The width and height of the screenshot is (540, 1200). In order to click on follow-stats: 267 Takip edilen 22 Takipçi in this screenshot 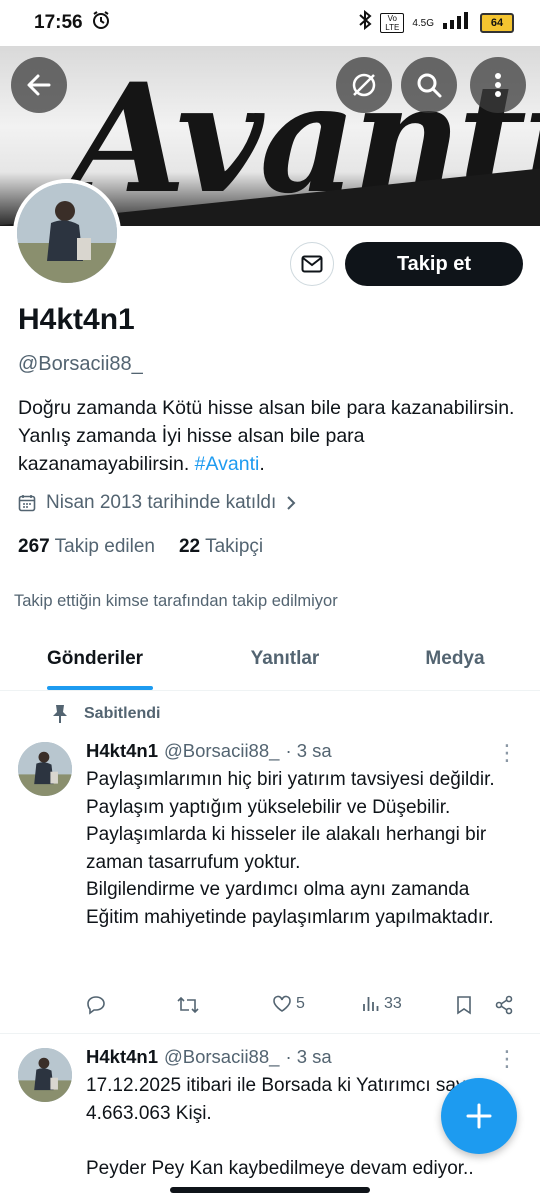, I will do `click(140, 547)`.